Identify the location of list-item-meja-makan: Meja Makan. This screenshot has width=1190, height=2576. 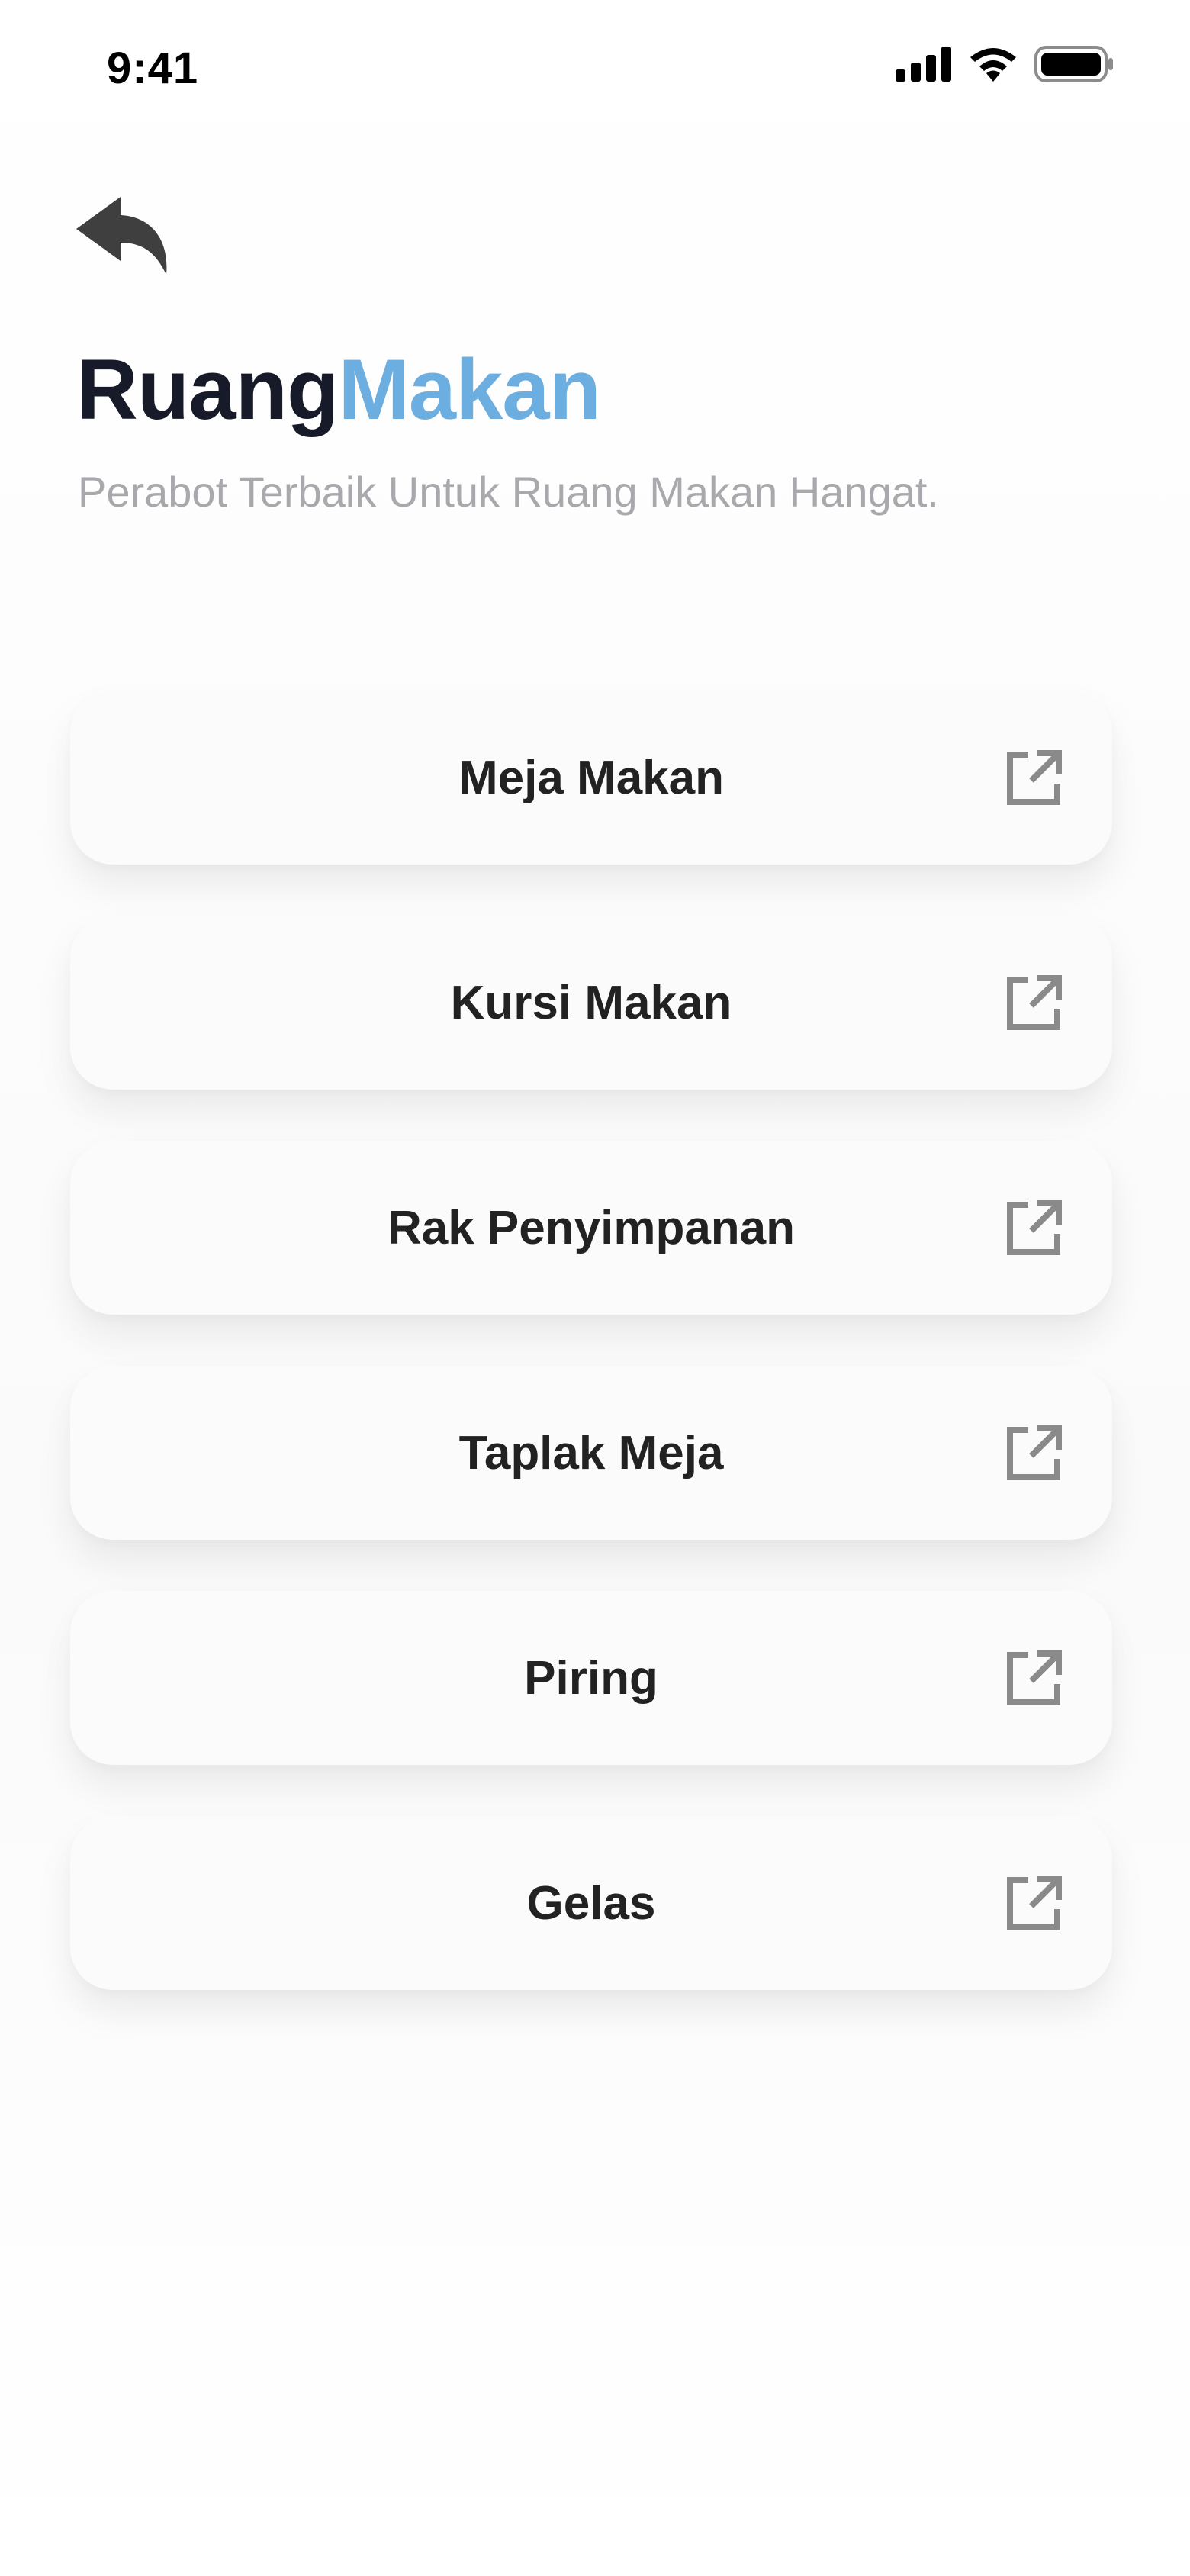
(591, 778).